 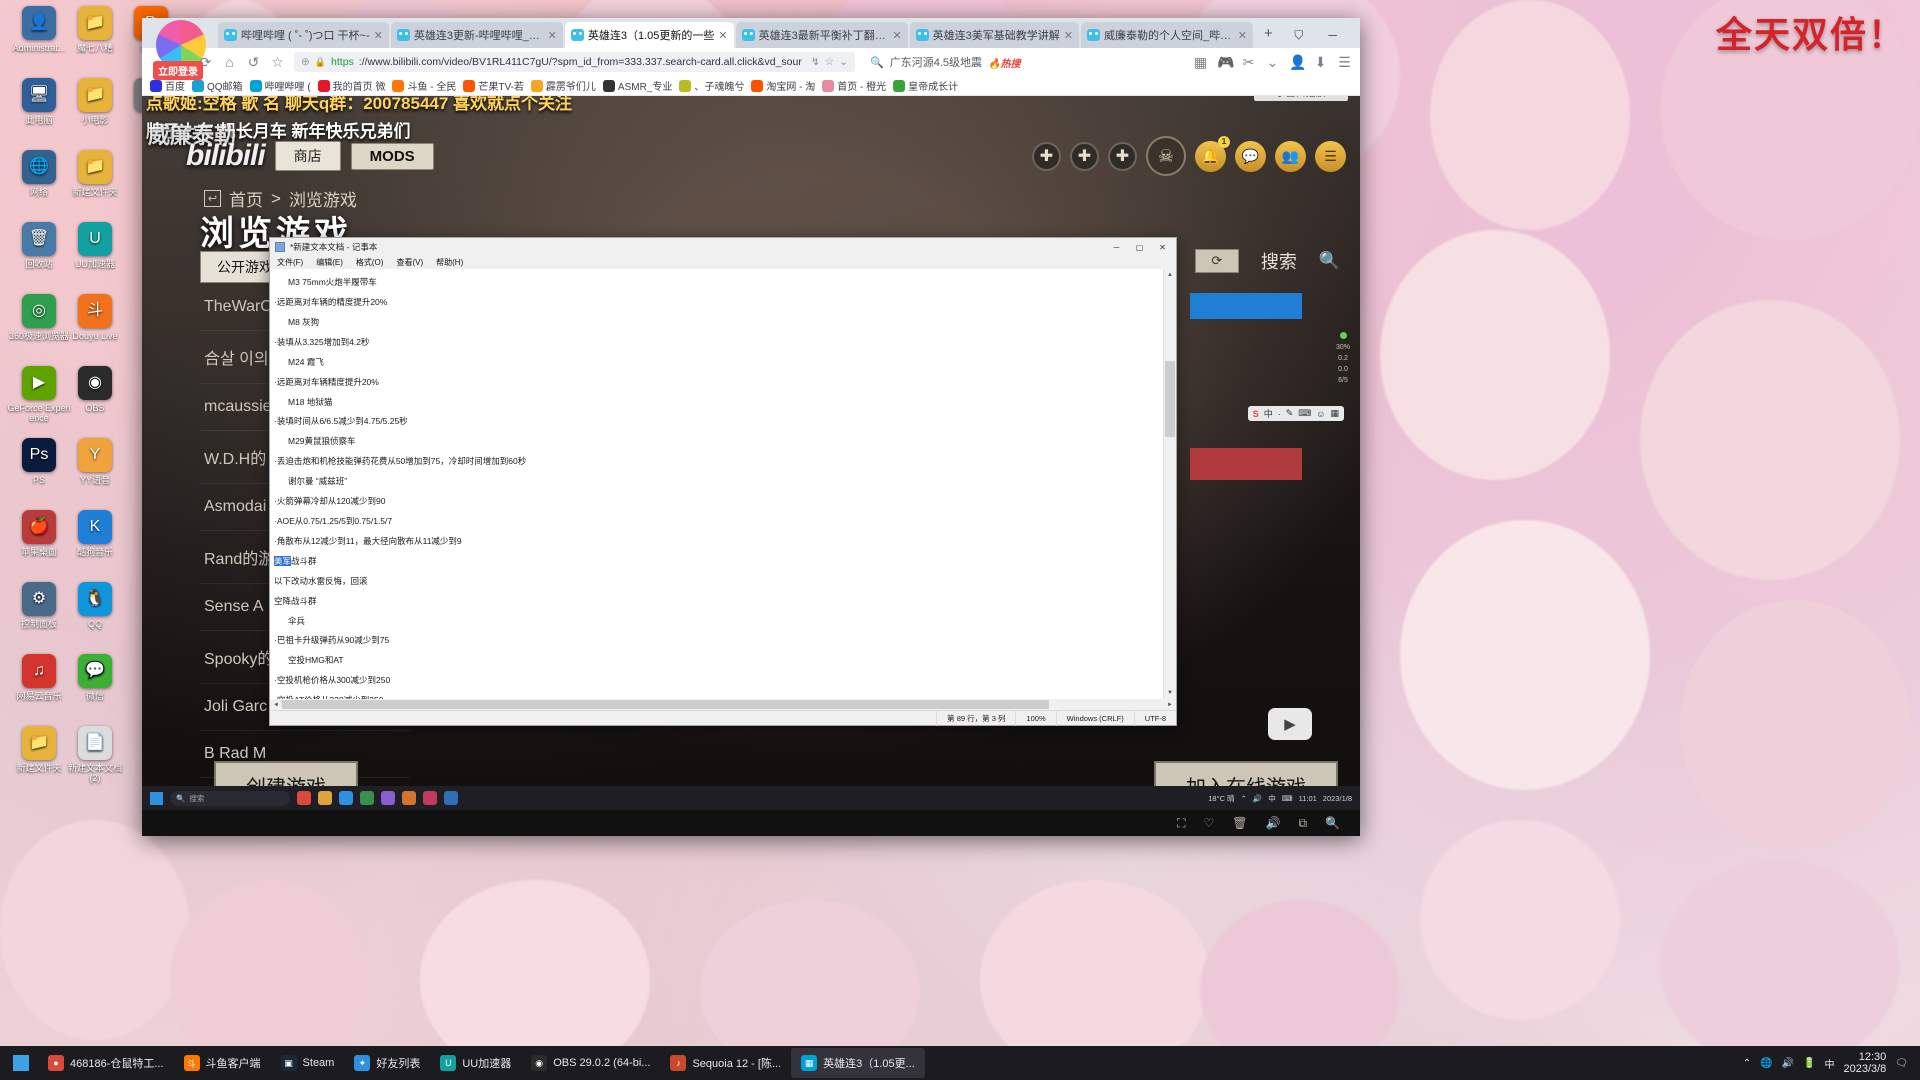 I want to click on mods-button: MODS, so click(x=392, y=156).